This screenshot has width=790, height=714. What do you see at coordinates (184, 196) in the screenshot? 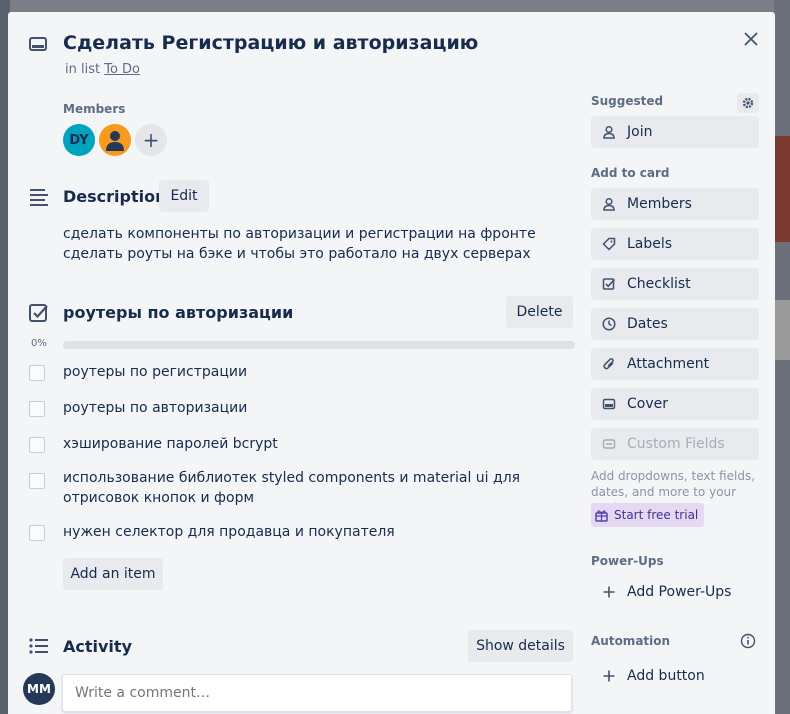
I see `edit-description-button: Edit` at bounding box center [184, 196].